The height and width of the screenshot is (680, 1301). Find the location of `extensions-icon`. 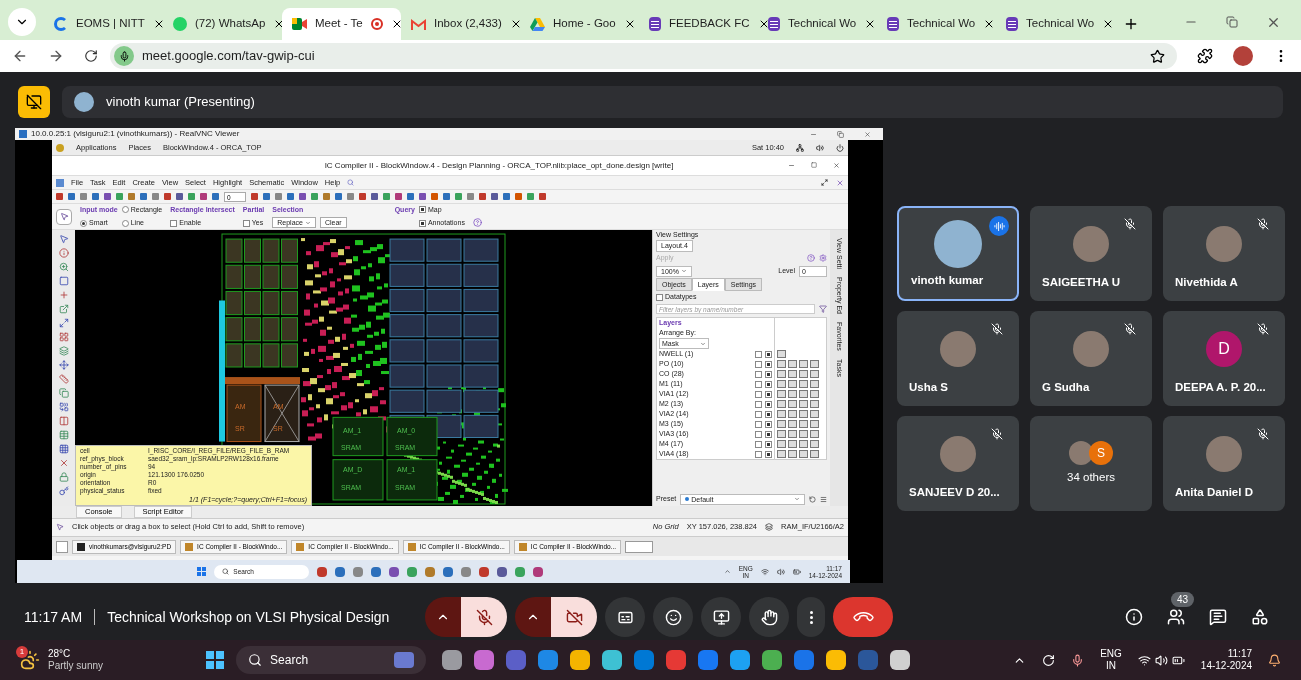

extensions-icon is located at coordinates (1205, 56).